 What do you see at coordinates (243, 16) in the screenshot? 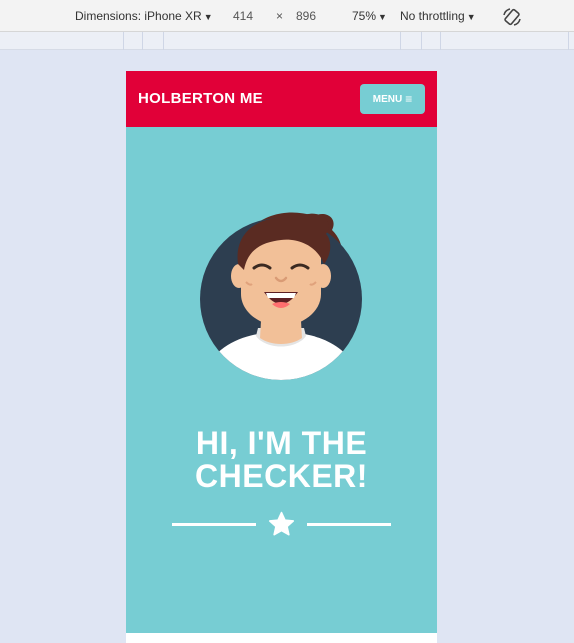
I see `width-input: 414` at bounding box center [243, 16].